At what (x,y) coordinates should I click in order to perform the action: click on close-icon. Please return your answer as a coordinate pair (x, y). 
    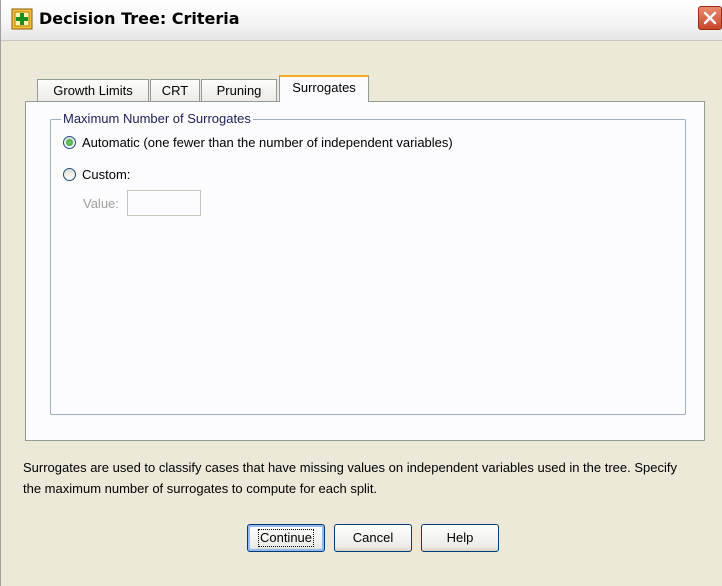
    Looking at the image, I should click on (710, 18).